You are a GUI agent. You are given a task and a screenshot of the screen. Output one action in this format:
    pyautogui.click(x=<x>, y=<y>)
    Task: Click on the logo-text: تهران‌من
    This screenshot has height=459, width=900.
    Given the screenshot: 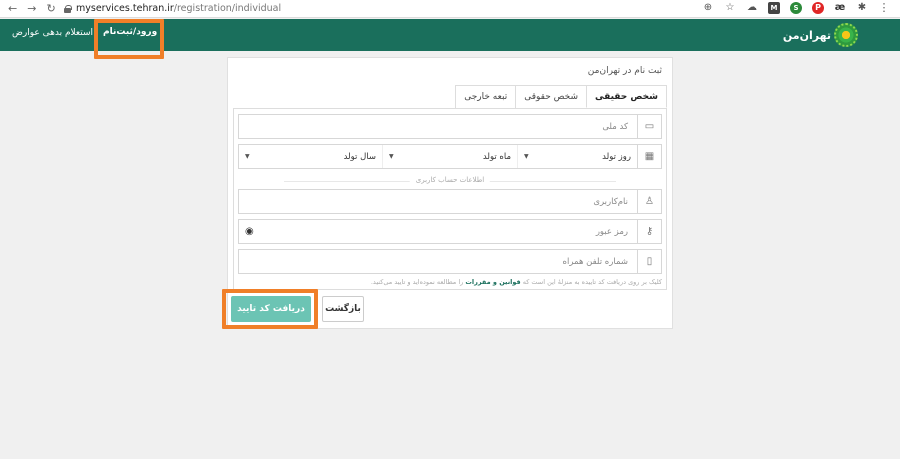 What is the action you would take?
    pyautogui.click(x=806, y=35)
    